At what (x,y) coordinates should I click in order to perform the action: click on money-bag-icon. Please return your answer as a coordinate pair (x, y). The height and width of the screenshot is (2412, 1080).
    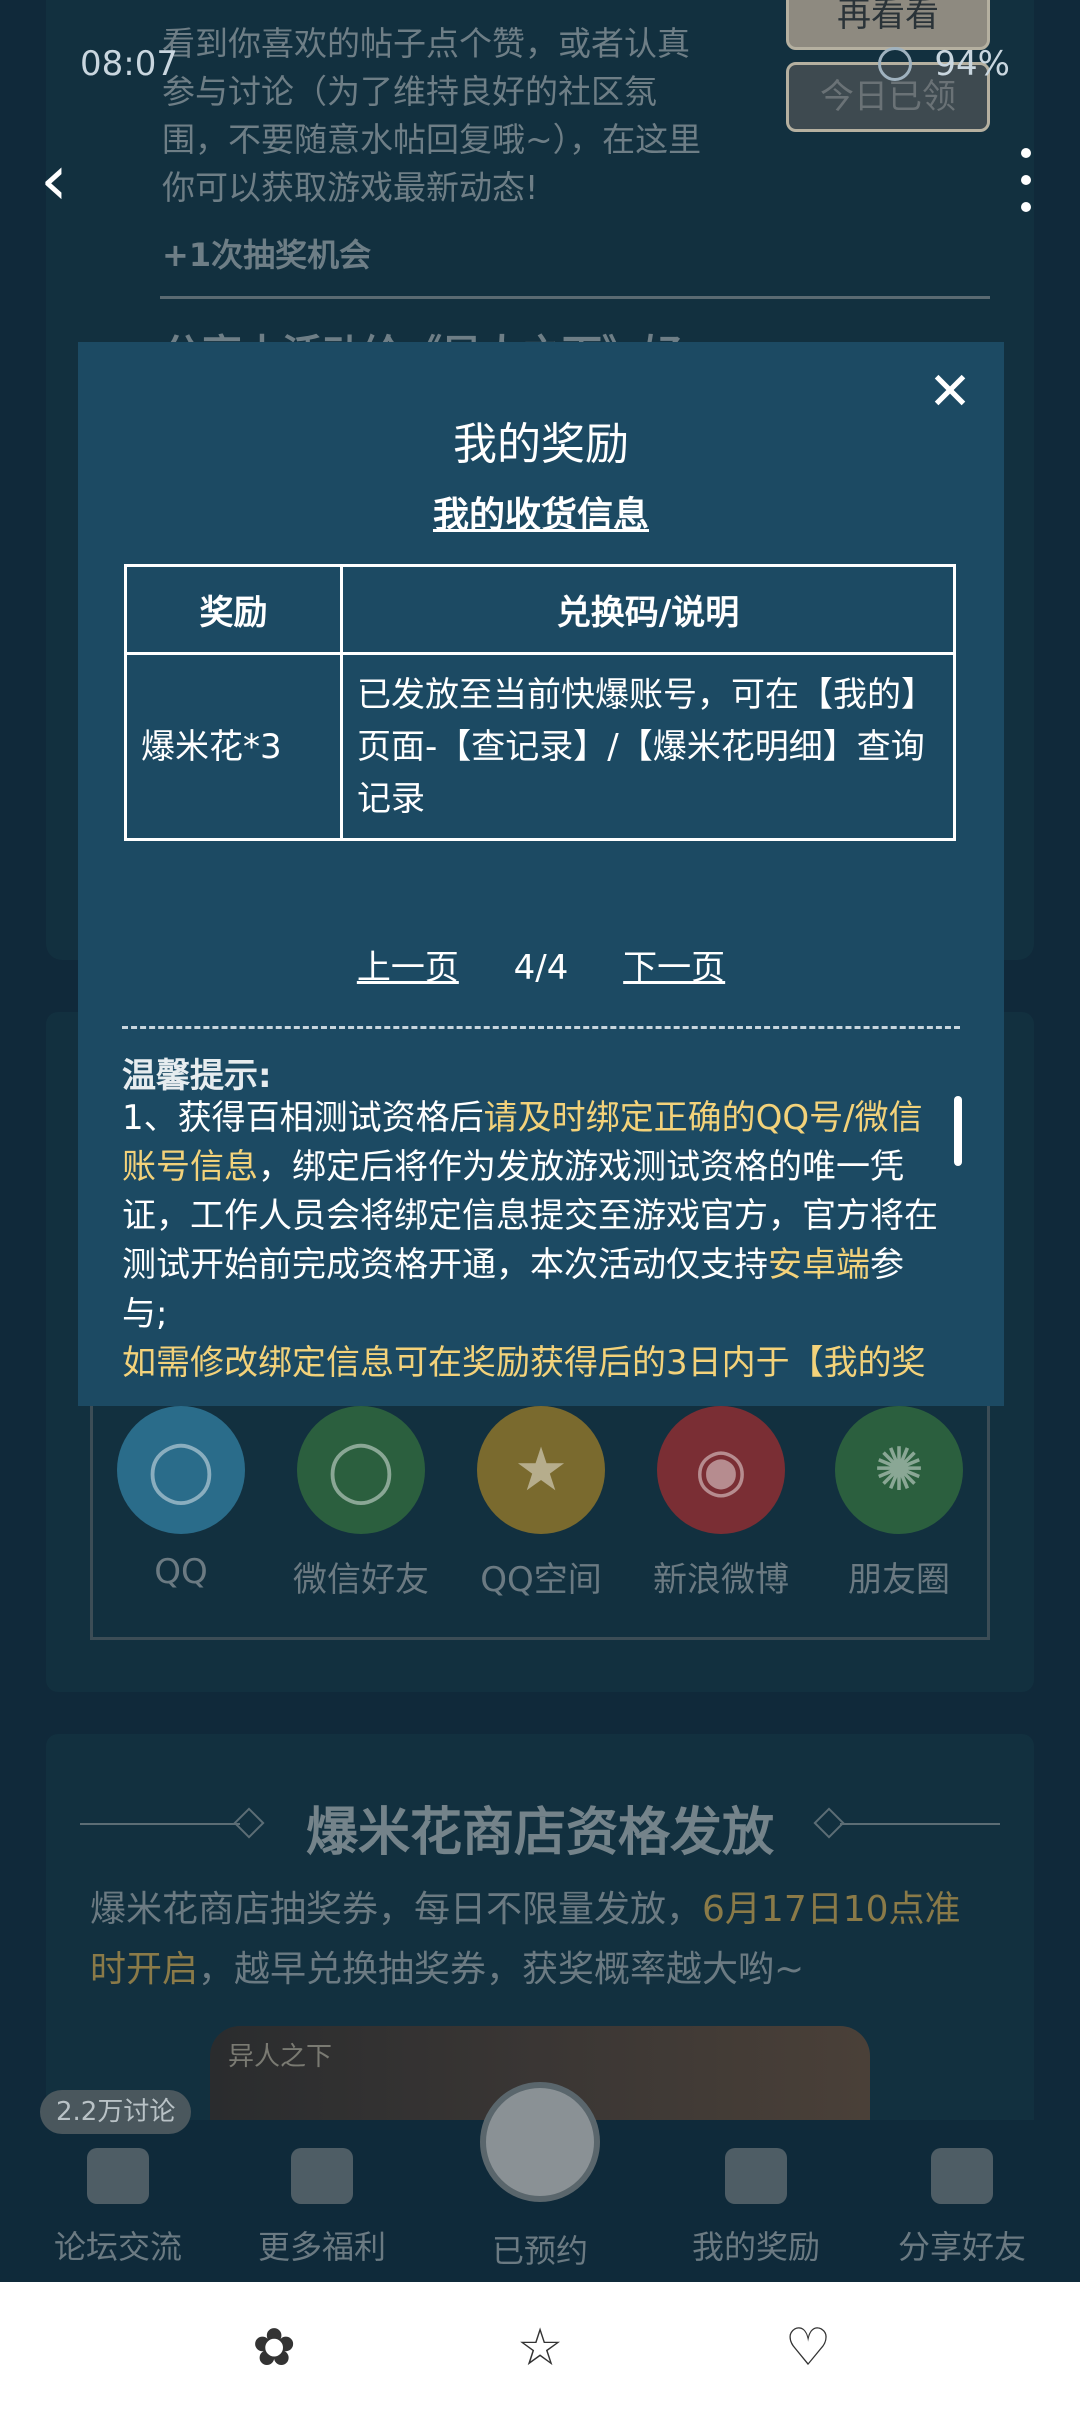
    Looking at the image, I should click on (756, 2176).